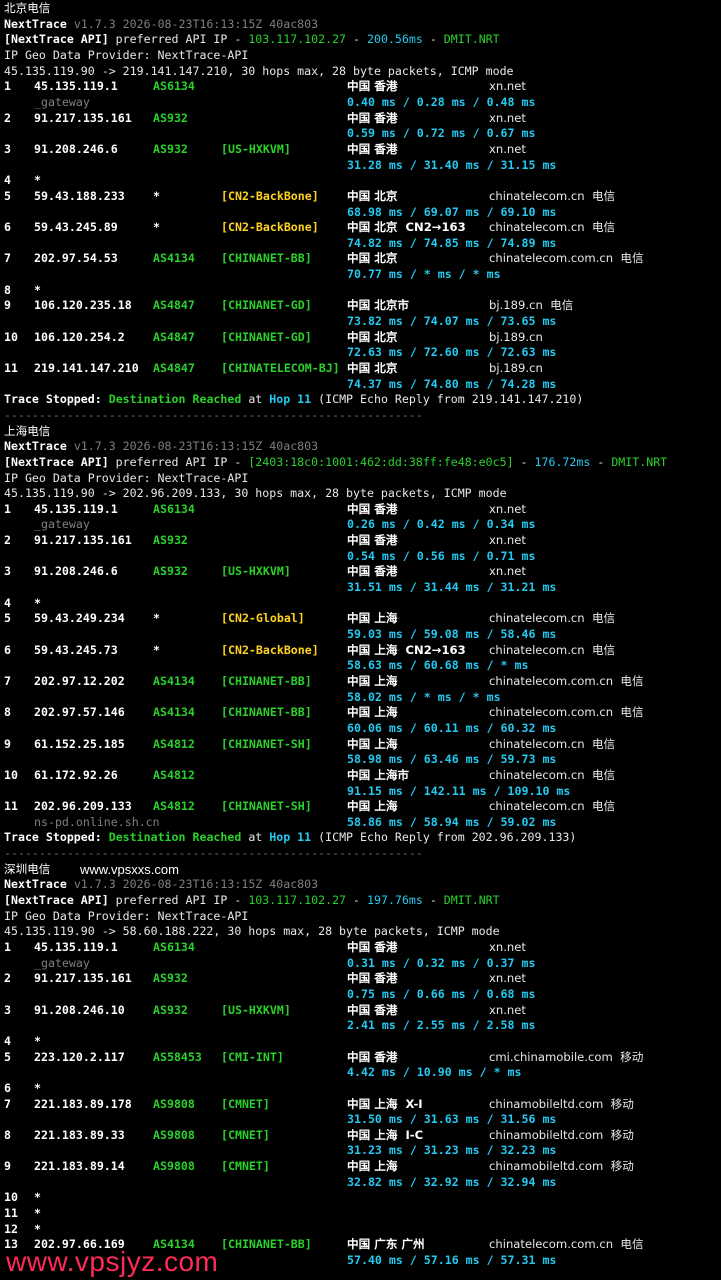 Image resolution: width=721 pixels, height=1280 pixels. I want to click on destination-reached: Destination Reached, so click(175, 837).